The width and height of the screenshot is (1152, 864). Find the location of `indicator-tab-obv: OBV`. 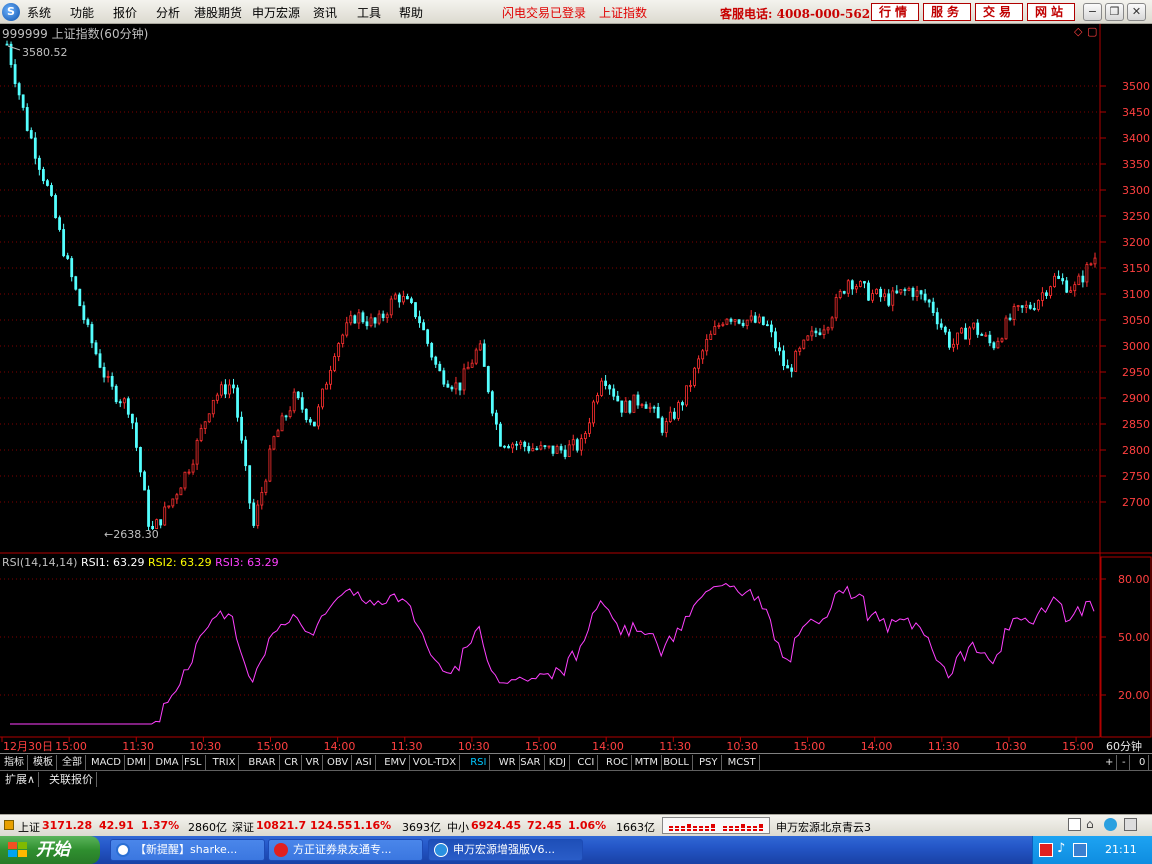

indicator-tab-obv: OBV is located at coordinates (338, 762).